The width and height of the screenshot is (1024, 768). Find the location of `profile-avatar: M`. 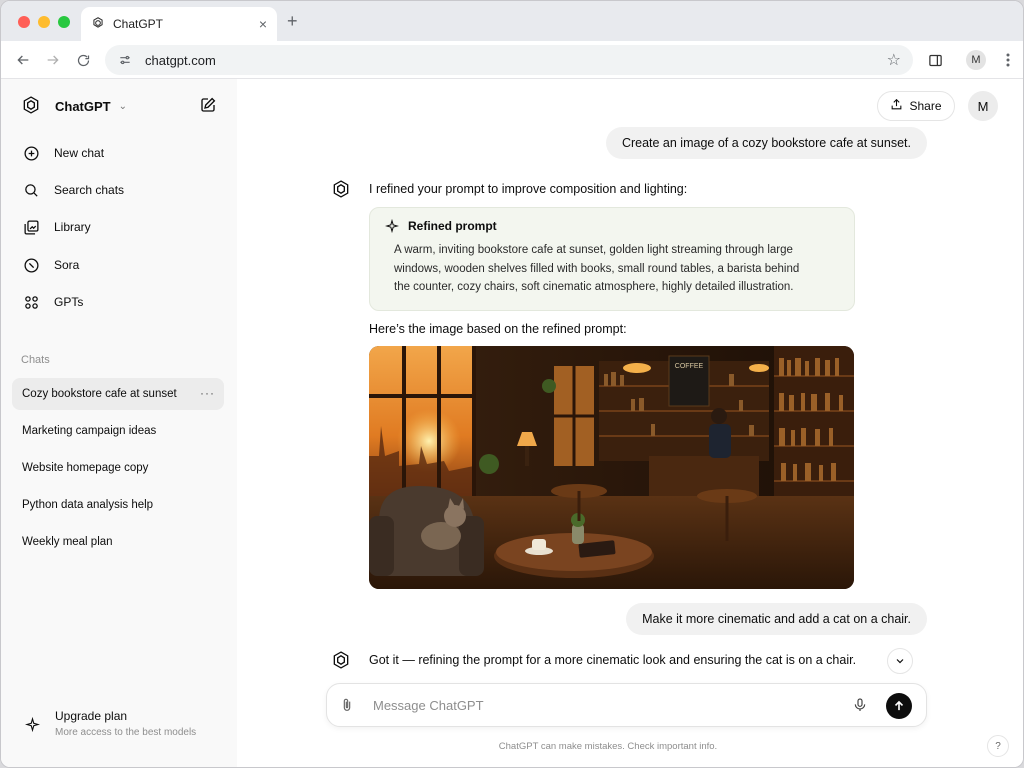

profile-avatar: M is located at coordinates (976, 60).